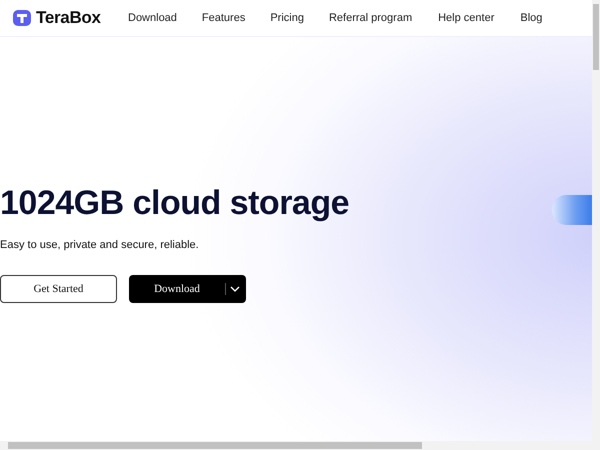  I want to click on horizontal-scrollbar, so click(296, 445).